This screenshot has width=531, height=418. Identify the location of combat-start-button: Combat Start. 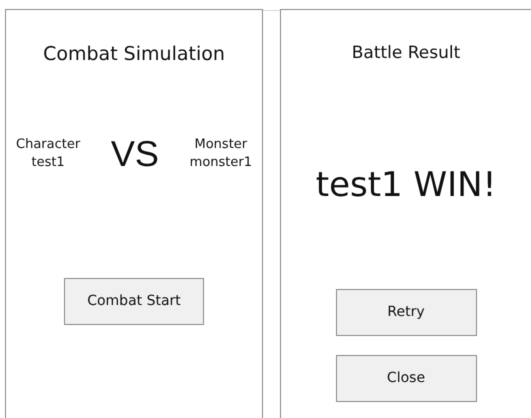
(134, 301).